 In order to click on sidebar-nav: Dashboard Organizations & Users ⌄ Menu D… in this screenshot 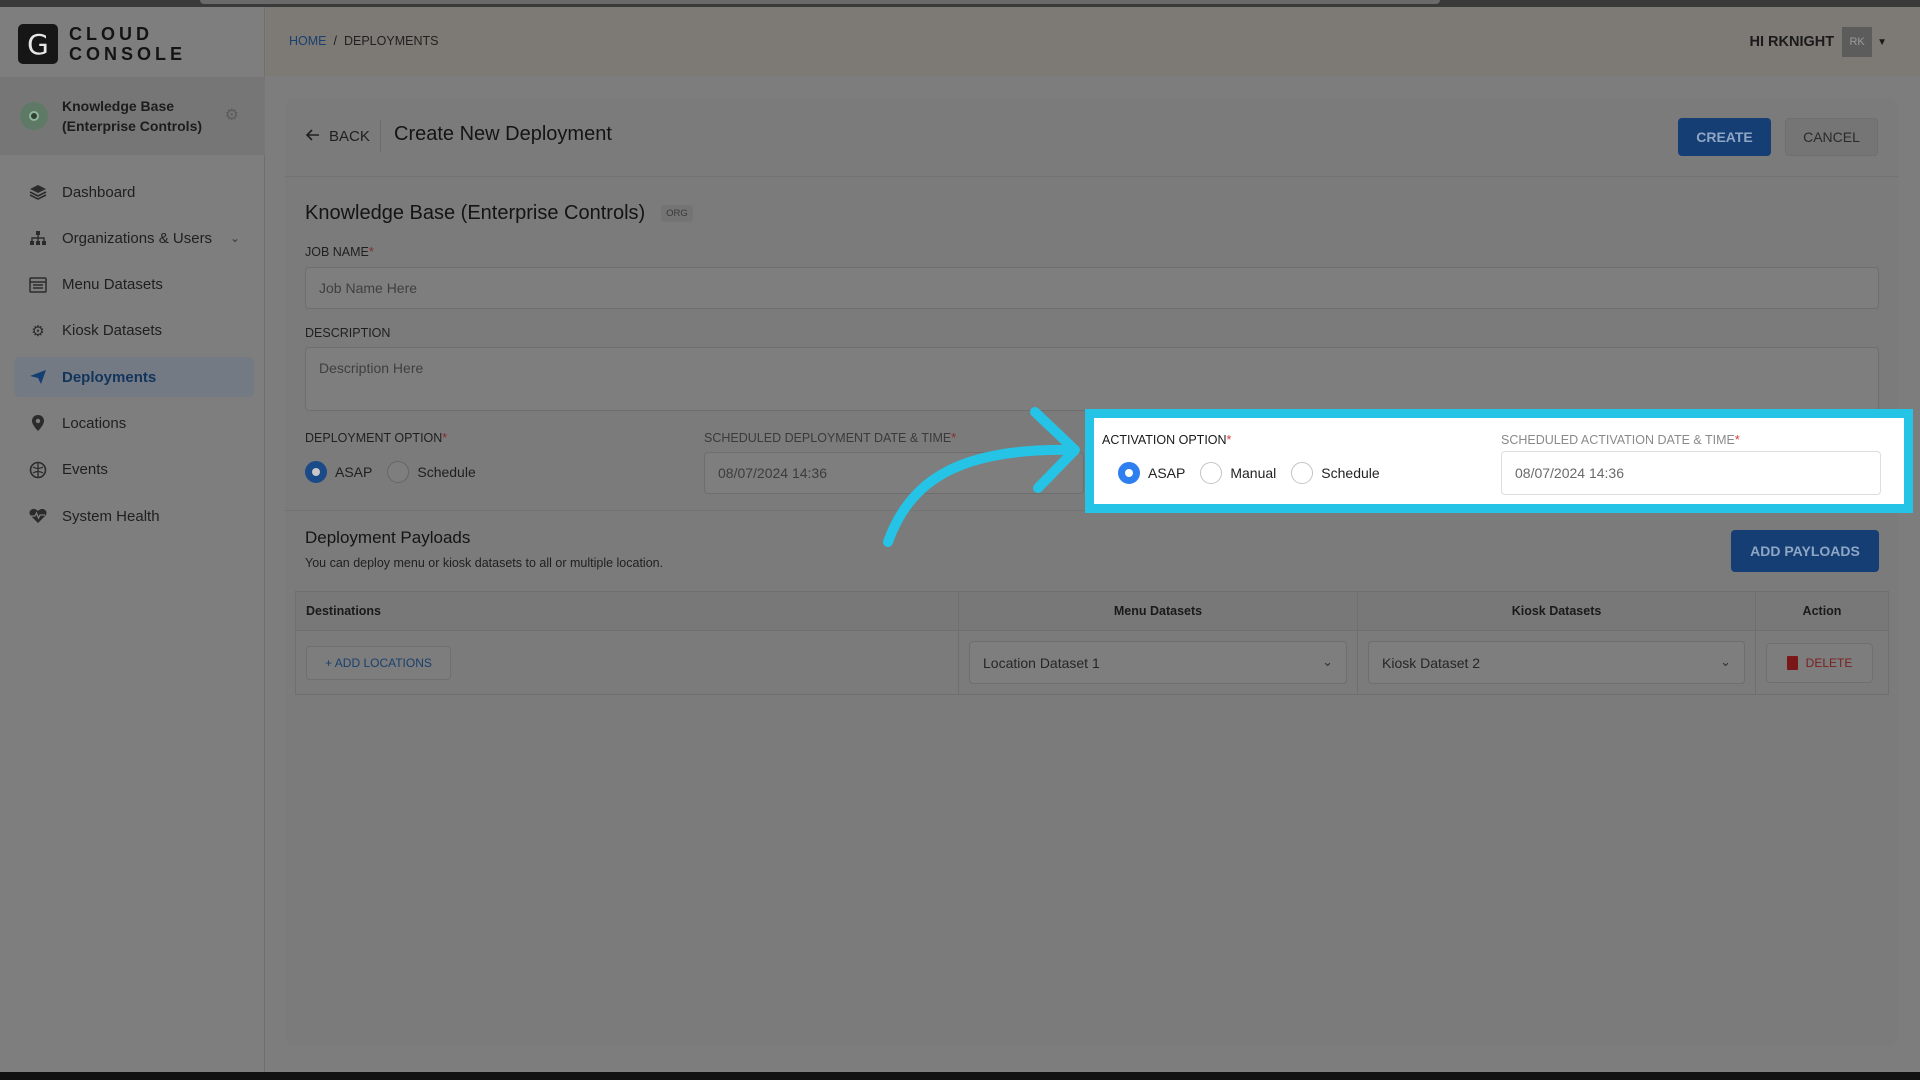, I will do `click(134, 357)`.